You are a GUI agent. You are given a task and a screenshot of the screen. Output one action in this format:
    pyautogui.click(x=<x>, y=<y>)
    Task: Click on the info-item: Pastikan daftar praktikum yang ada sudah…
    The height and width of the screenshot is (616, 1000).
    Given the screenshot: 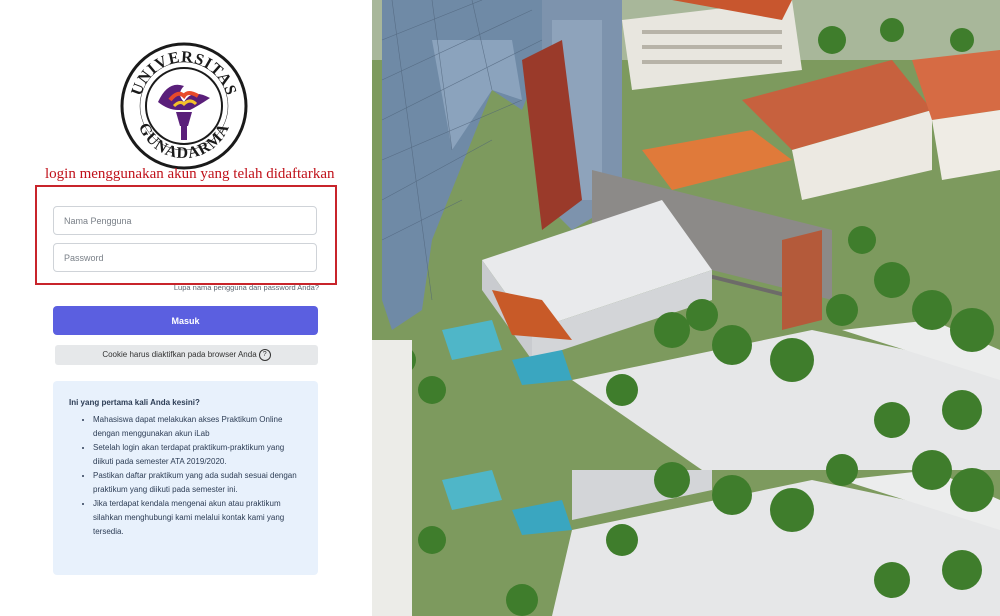 What is the action you would take?
    pyautogui.click(x=198, y=483)
    